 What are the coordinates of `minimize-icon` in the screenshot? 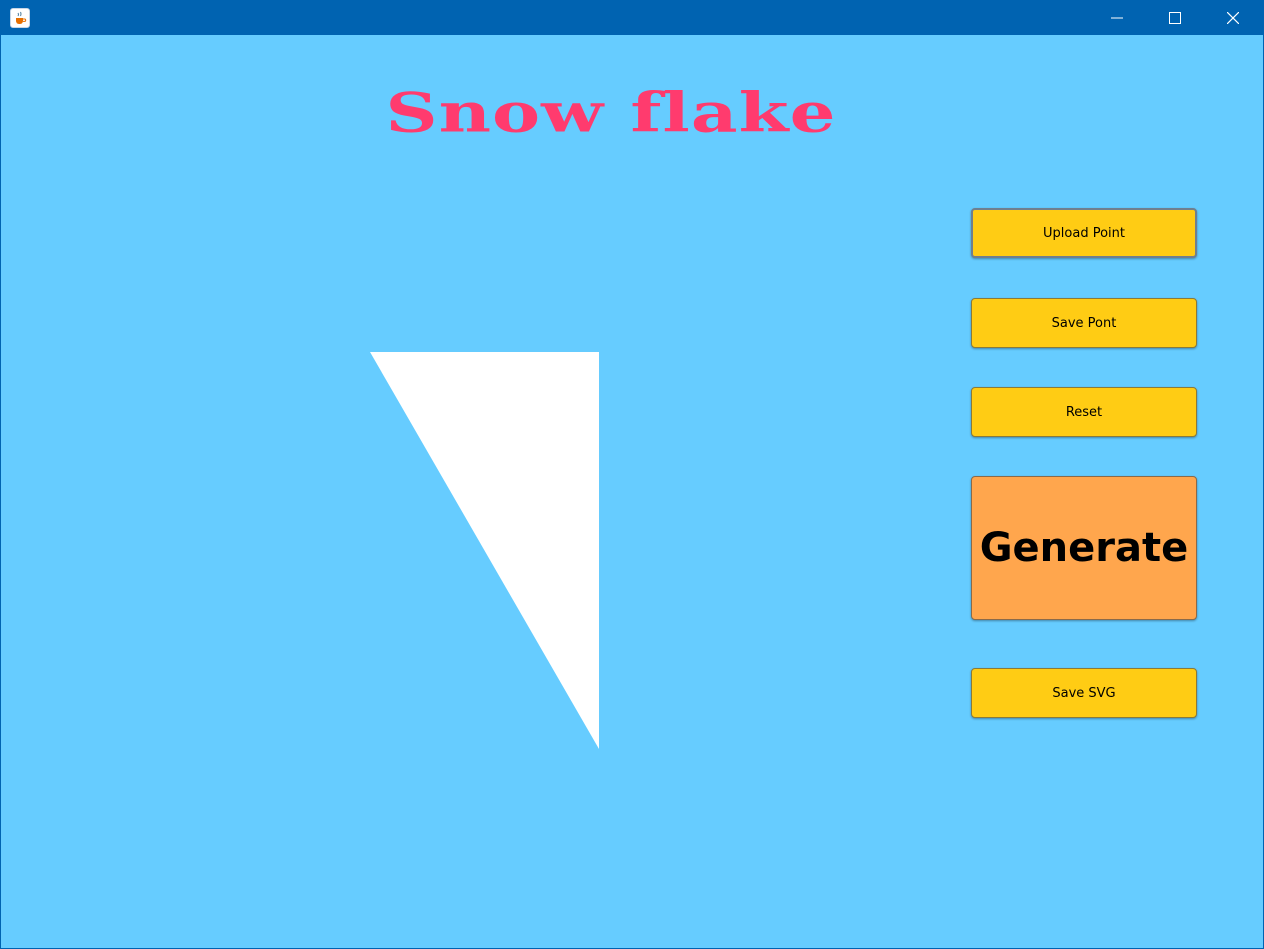 It's located at (1117, 18).